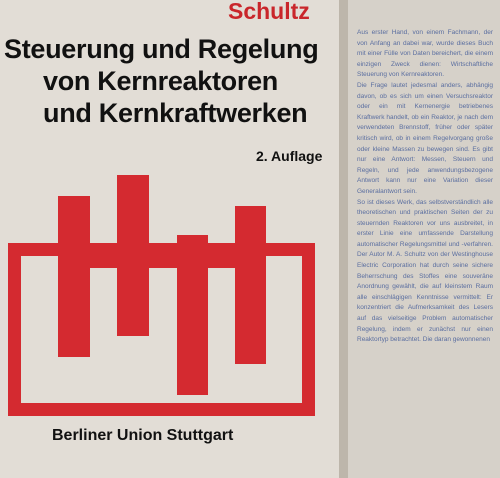 The height and width of the screenshot is (478, 500). Describe the element at coordinates (14, 329) in the screenshot. I see `frame-left-post` at that location.